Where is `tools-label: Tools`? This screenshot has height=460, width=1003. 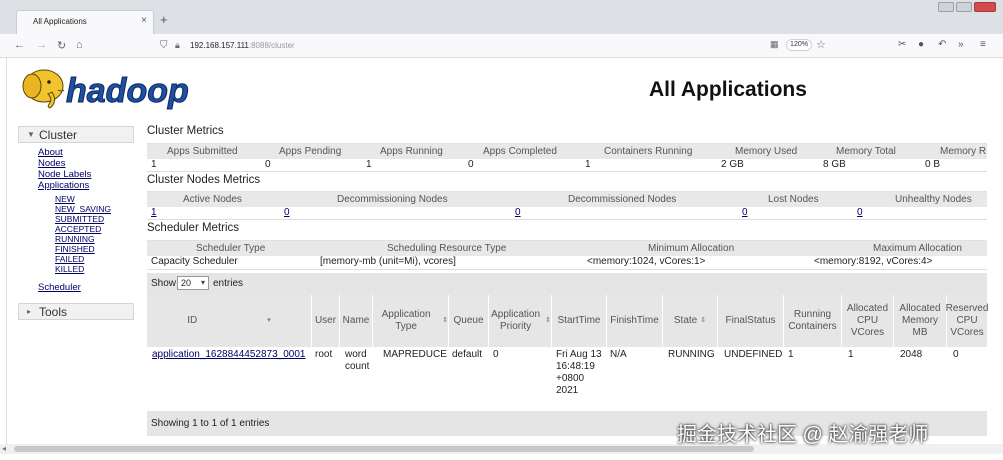
tools-label: Tools is located at coordinates (53, 312).